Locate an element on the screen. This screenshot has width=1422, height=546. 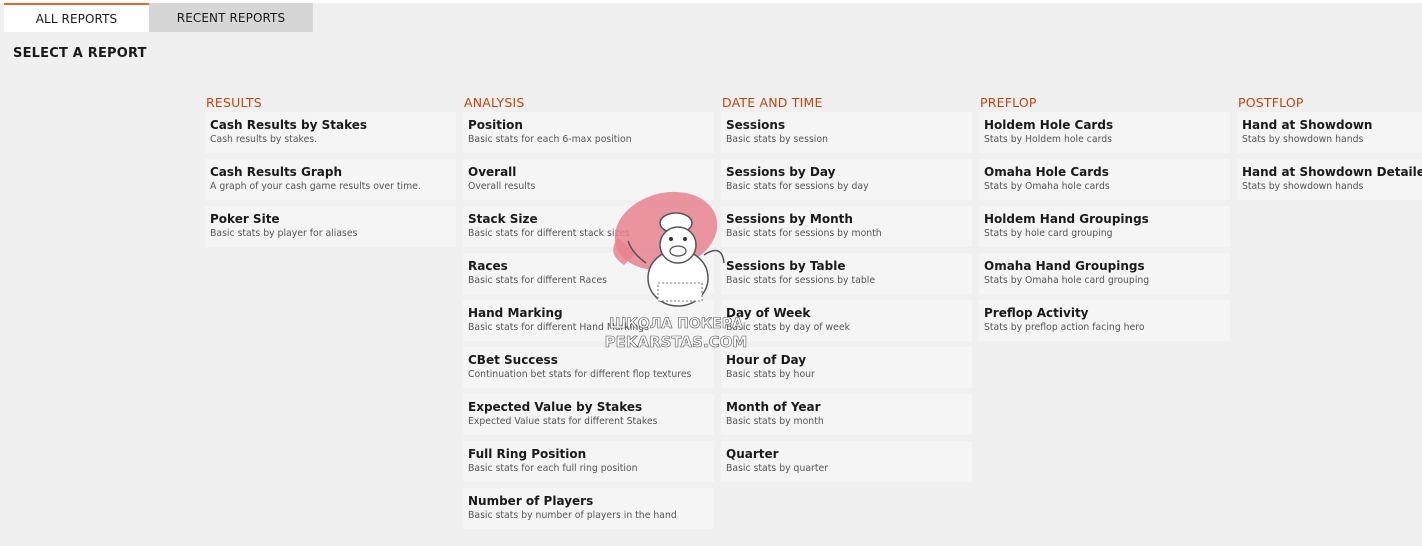
report-title: Stack Size is located at coordinates (503, 219).